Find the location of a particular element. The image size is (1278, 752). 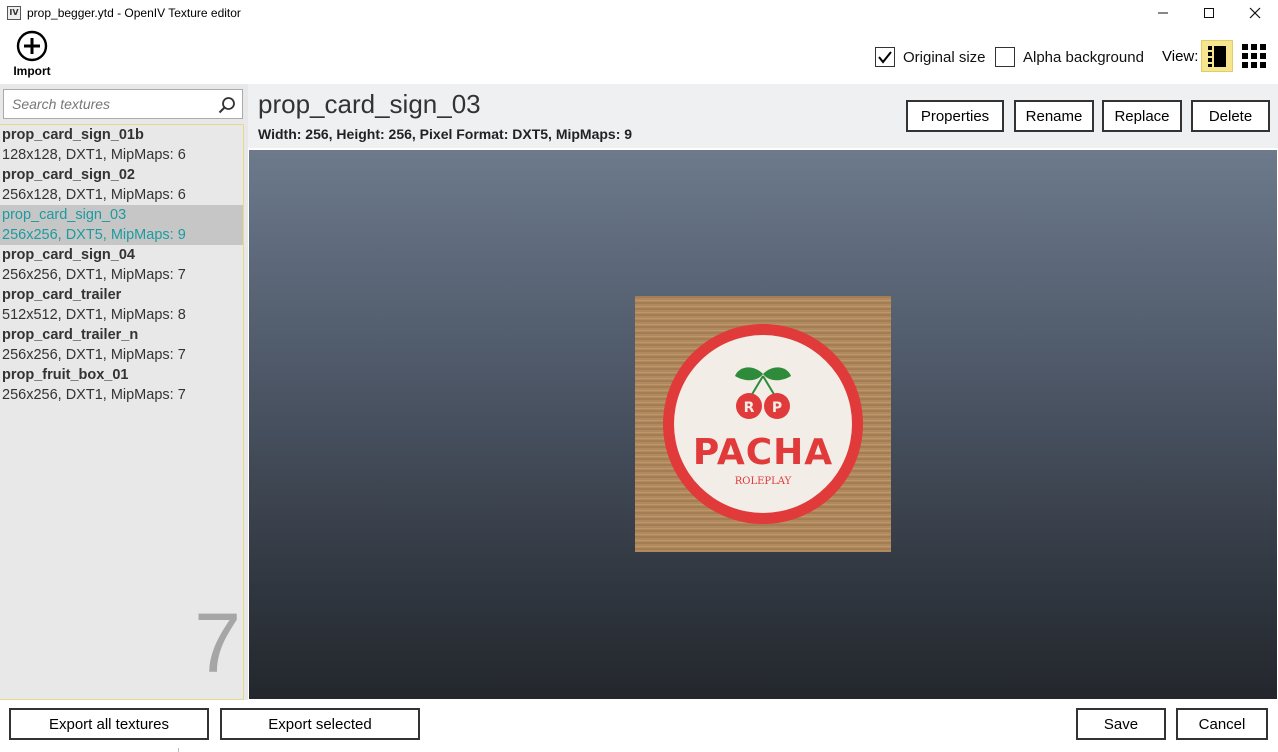

plus-circle-icon is located at coordinates (32, 46).